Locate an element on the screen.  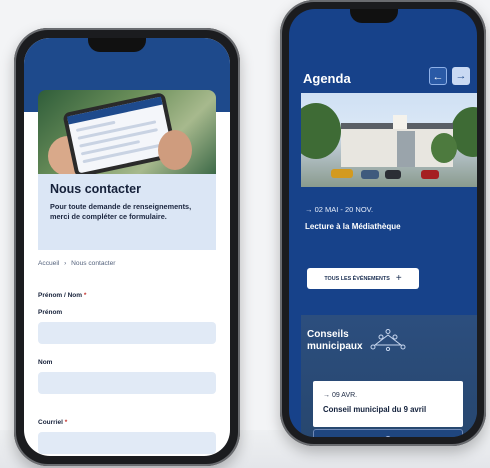
next-card-peek is located at coordinates (388, 433).